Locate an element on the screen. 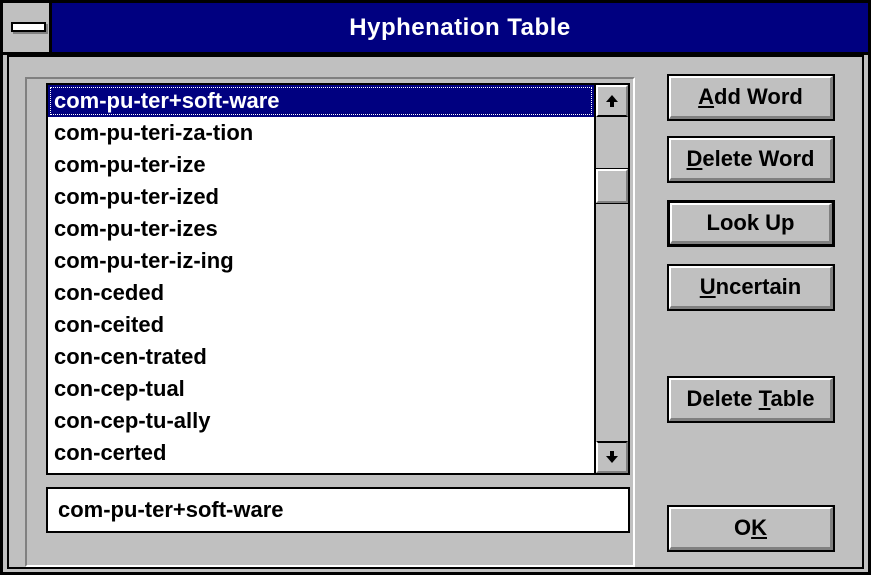  uncertain-label: Uncertain is located at coordinates (750, 286).